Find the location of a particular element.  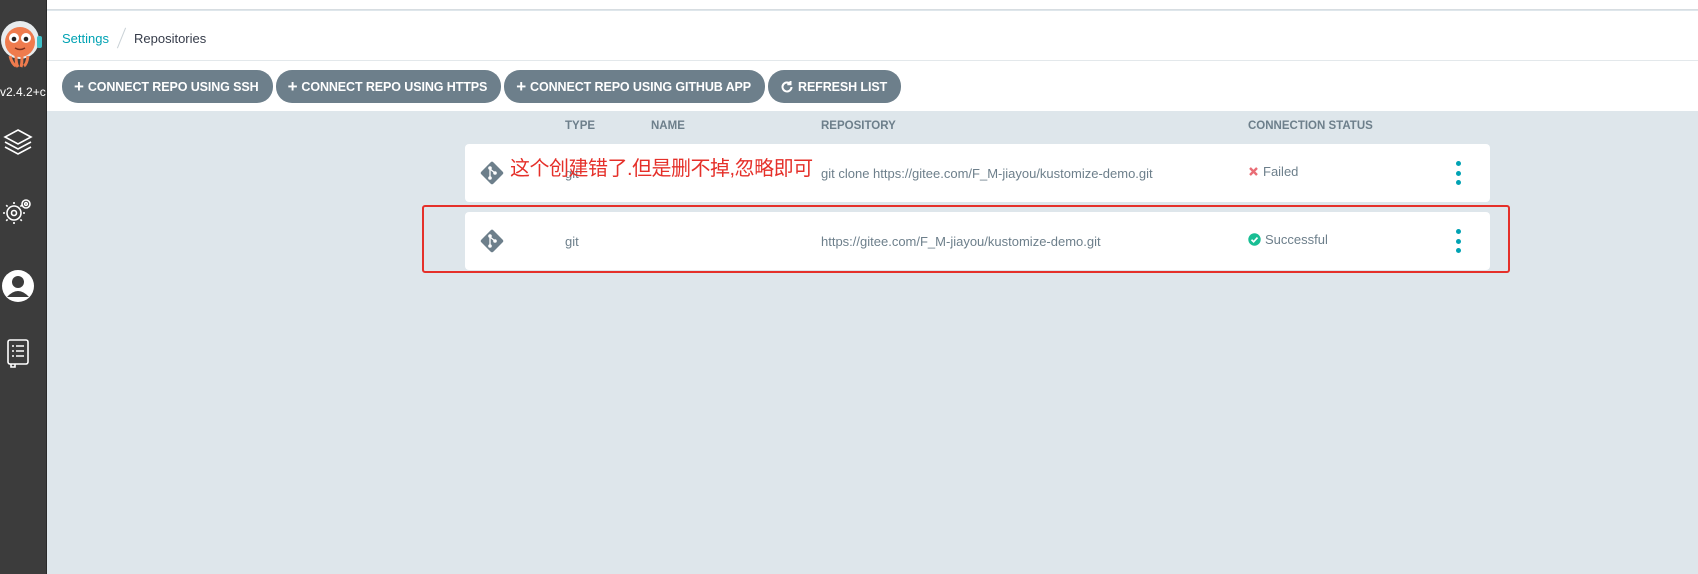

header-divider is located at coordinates (872, 60).